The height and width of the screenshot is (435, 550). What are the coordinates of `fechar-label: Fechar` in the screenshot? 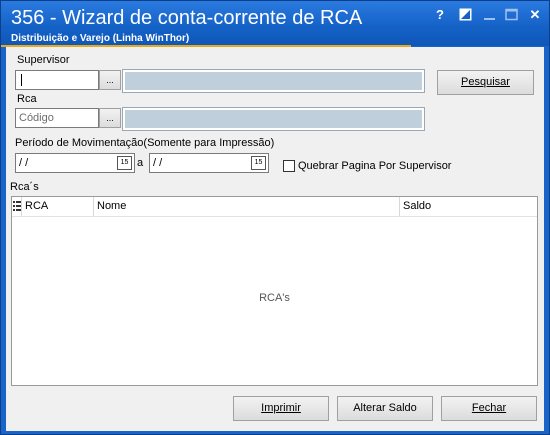 It's located at (489, 408).